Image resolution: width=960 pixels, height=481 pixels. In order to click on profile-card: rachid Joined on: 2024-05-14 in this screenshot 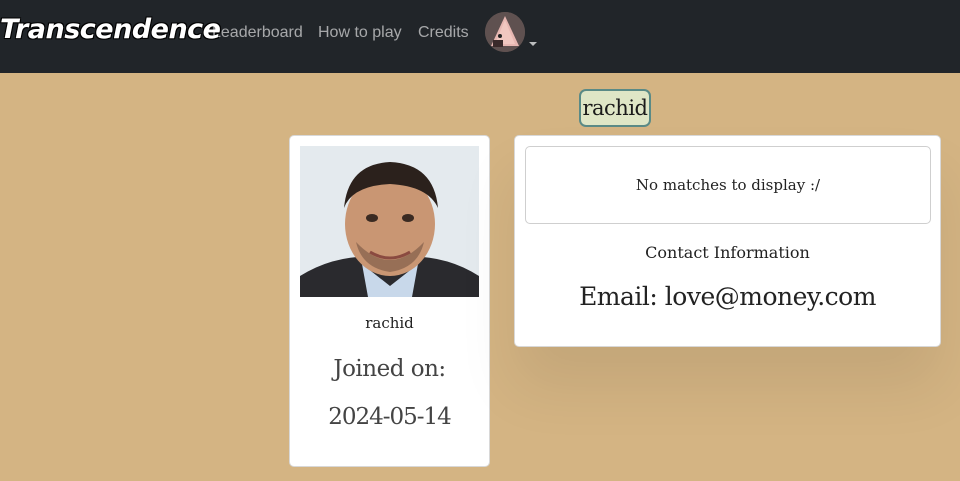, I will do `click(389, 301)`.